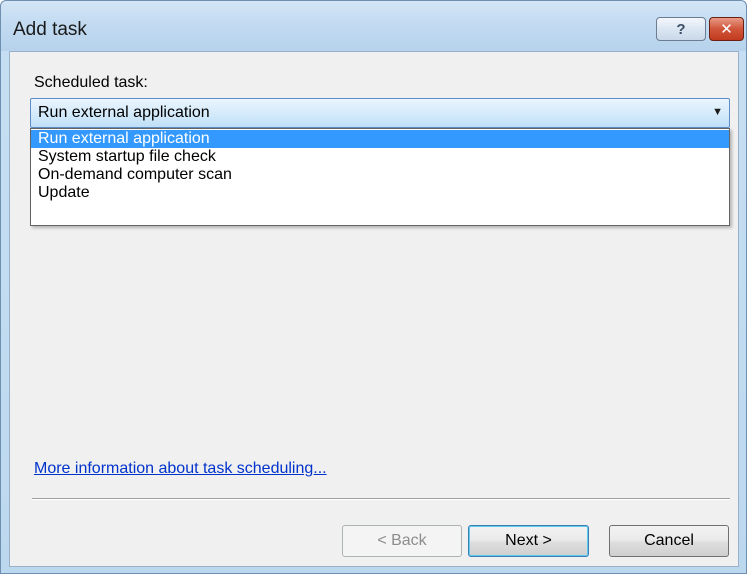 This screenshot has height=574, width=747. Describe the element at coordinates (373, 26) in the screenshot. I see `title-bar: Add task ? ✕` at that location.